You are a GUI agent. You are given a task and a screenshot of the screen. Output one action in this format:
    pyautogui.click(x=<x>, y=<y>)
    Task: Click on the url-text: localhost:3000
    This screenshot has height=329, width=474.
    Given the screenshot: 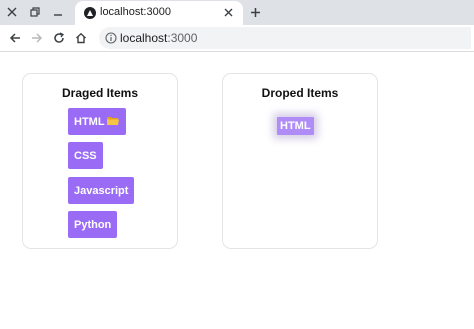 What is the action you would take?
    pyautogui.click(x=158, y=38)
    